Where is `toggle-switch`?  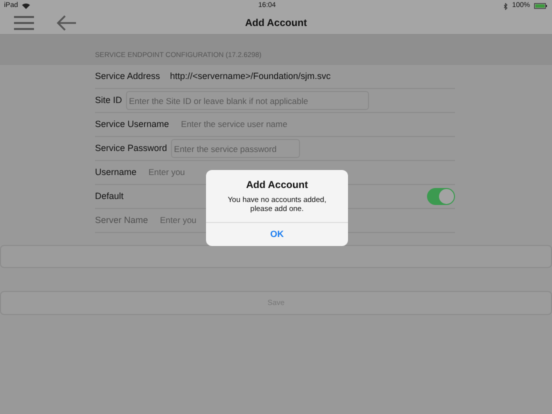
toggle-switch is located at coordinates (441, 196).